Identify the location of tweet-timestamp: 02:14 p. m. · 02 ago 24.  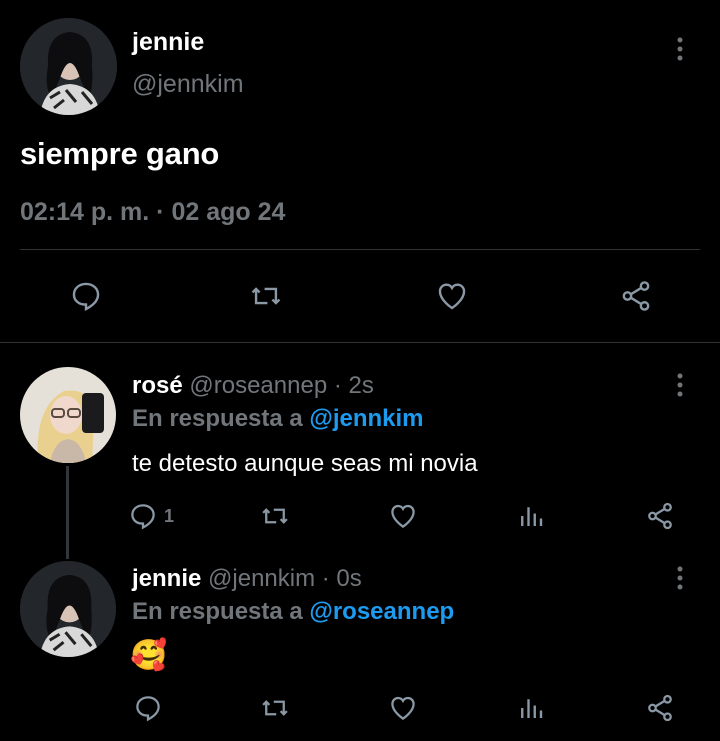
(152, 212).